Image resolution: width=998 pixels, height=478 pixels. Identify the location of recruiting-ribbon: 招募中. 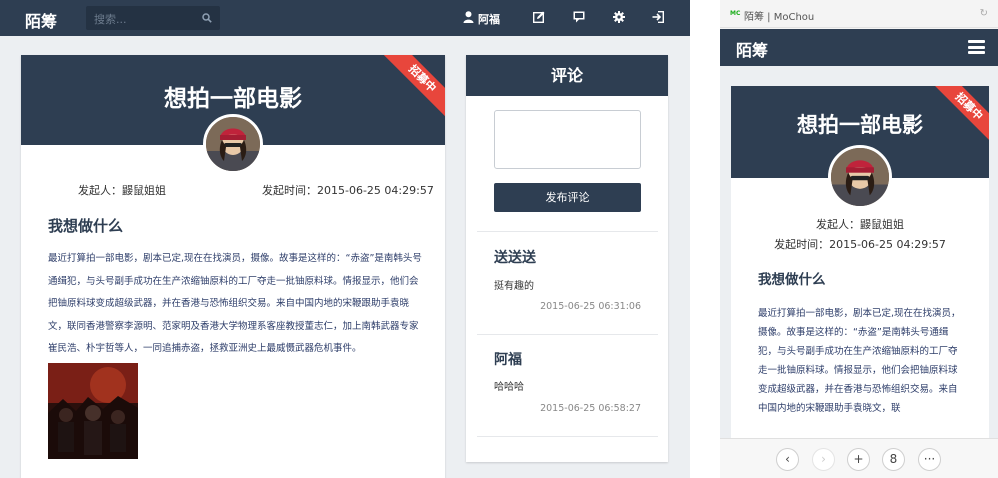
(411, 89).